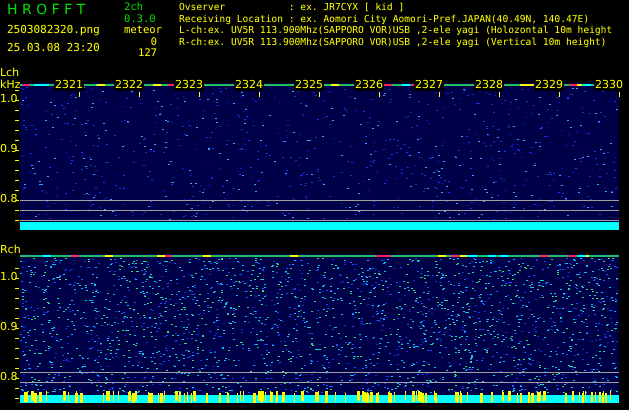 This screenshot has width=629, height=410. What do you see at coordinates (54, 47) in the screenshot?
I see `date-time: 25.03.08 23:20` at bounding box center [54, 47].